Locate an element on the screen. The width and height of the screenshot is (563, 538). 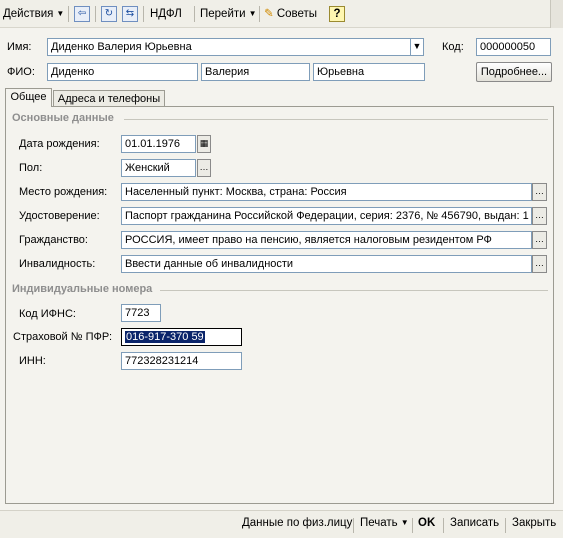
toolbar: Действия ▼ ⇦ ↻ ⇆ НДФЛ Перейти ▼ ✎ Советы ? is located at coordinates (281, 14).